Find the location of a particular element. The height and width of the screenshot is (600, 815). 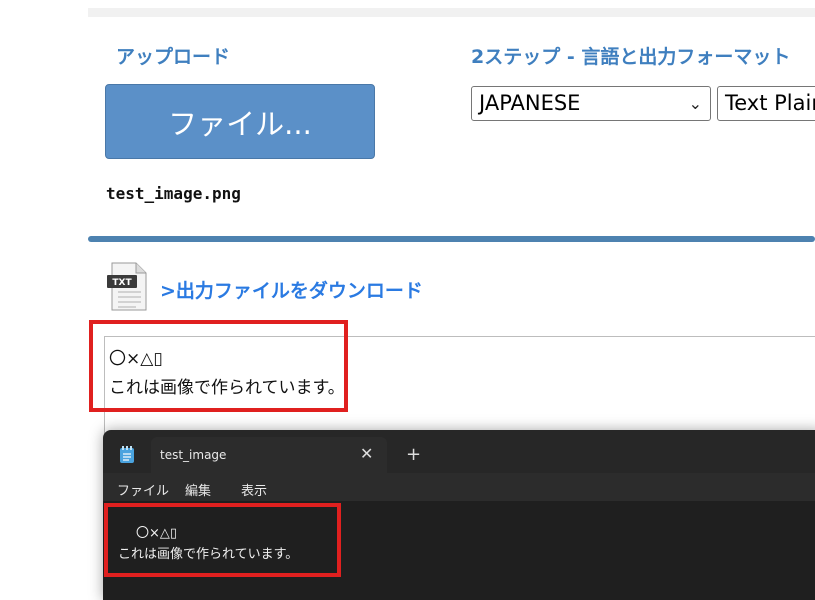

notepad-app-icon is located at coordinates (127, 454).